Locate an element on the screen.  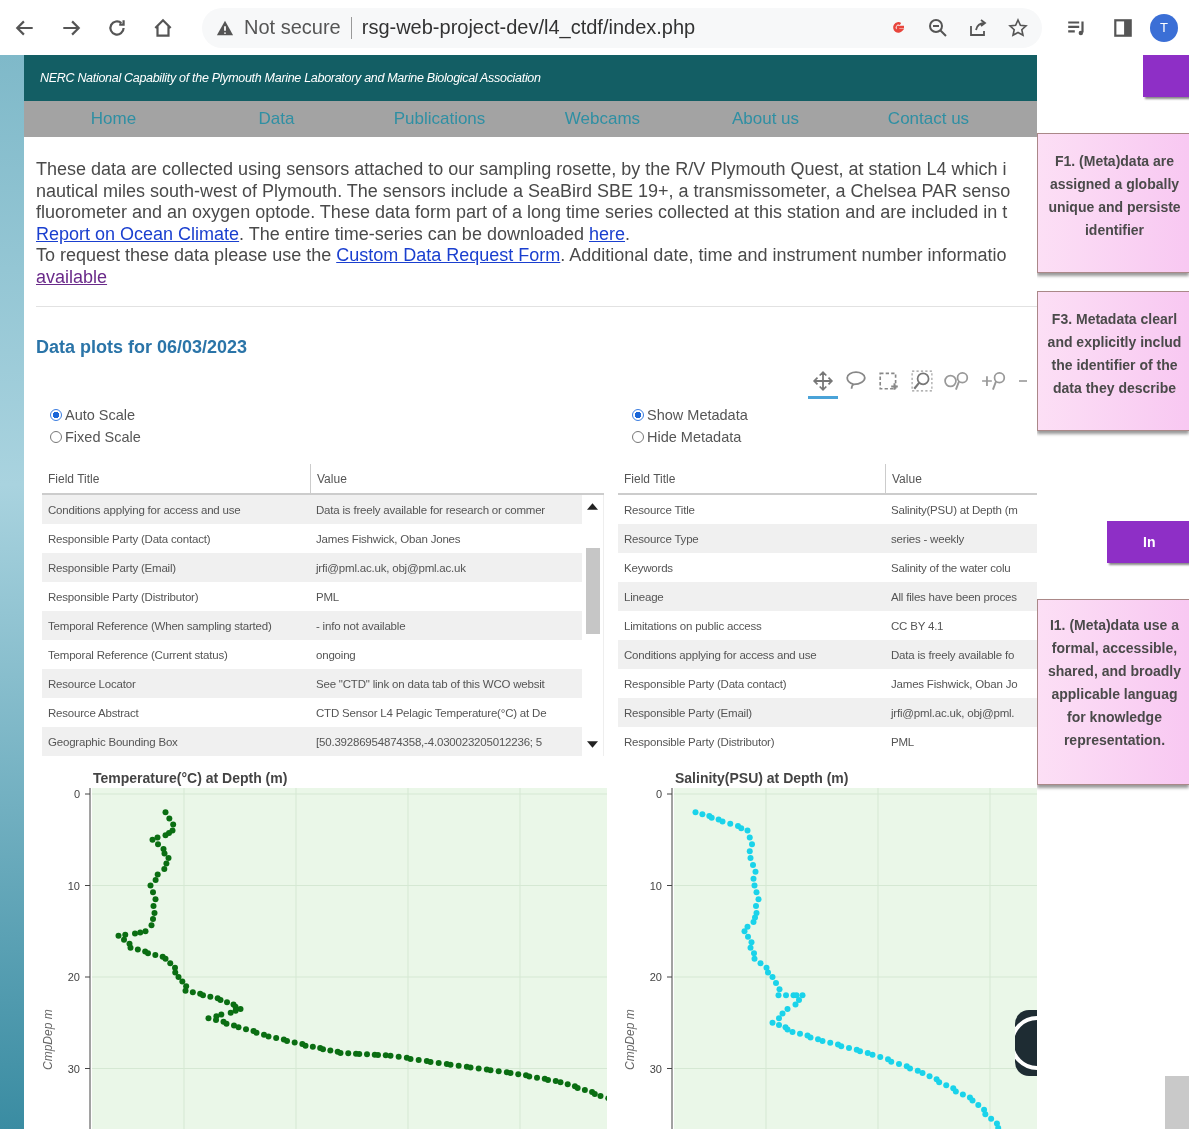
text-link: Custom Data Request Form is located at coordinates (448, 255).